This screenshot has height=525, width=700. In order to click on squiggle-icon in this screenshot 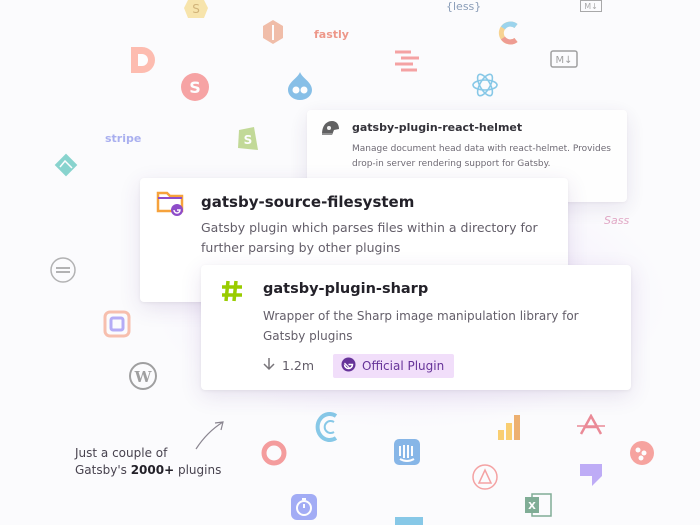, I will do `click(407, 60)`.